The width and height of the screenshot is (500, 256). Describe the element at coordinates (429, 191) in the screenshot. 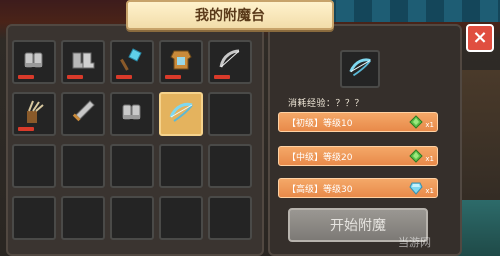

I see `option-advanced-qty: x1` at that location.